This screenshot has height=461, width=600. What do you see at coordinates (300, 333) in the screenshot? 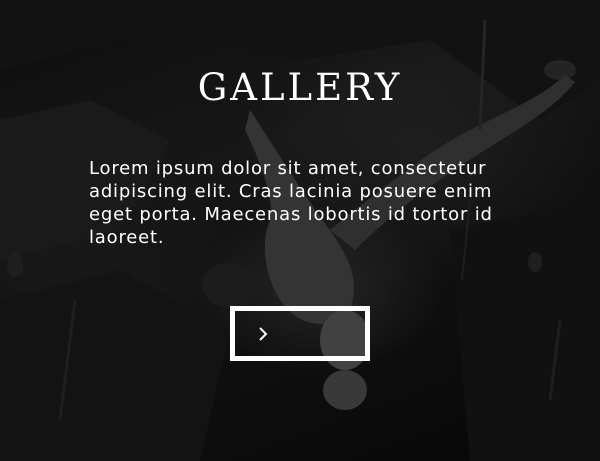
I see `next-button` at bounding box center [300, 333].